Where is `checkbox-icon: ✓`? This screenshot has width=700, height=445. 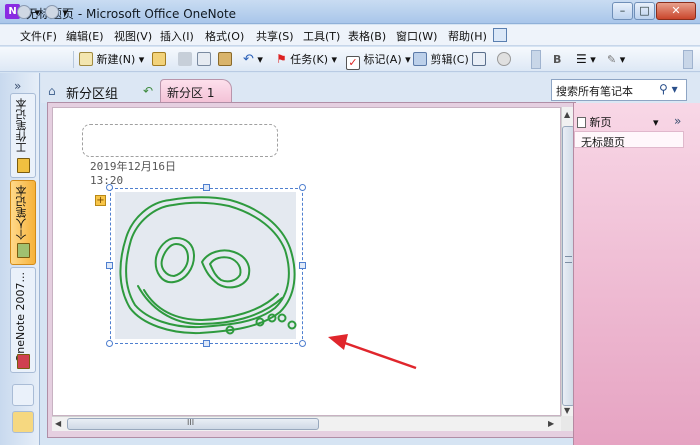
checkbox-icon: ✓ is located at coordinates (353, 63).